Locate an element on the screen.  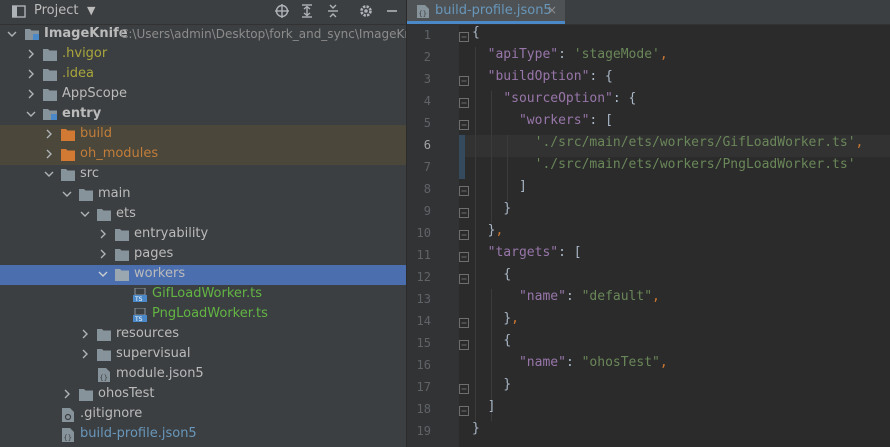
tree-item-entryability: entryability is located at coordinates (203, 235).